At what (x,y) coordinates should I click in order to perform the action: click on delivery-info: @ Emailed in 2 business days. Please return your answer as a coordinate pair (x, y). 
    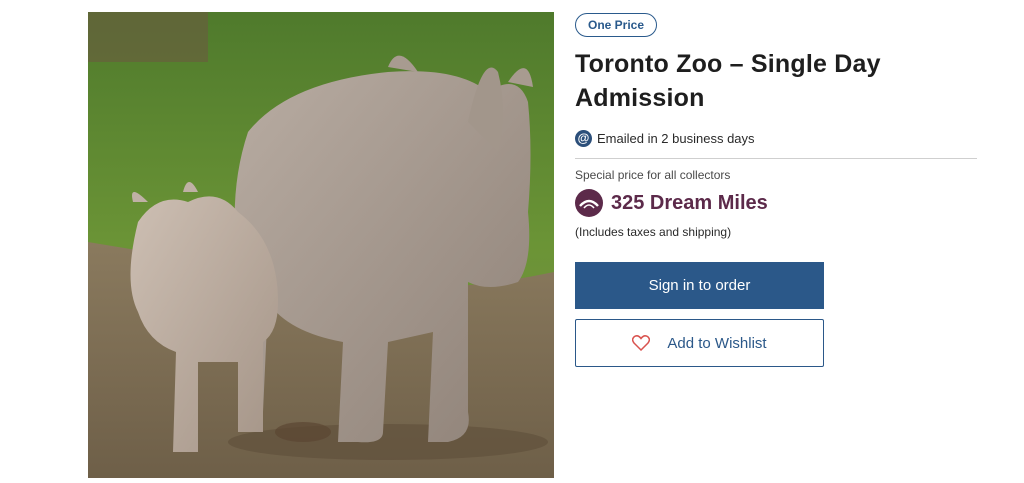
    Looking at the image, I should click on (776, 138).